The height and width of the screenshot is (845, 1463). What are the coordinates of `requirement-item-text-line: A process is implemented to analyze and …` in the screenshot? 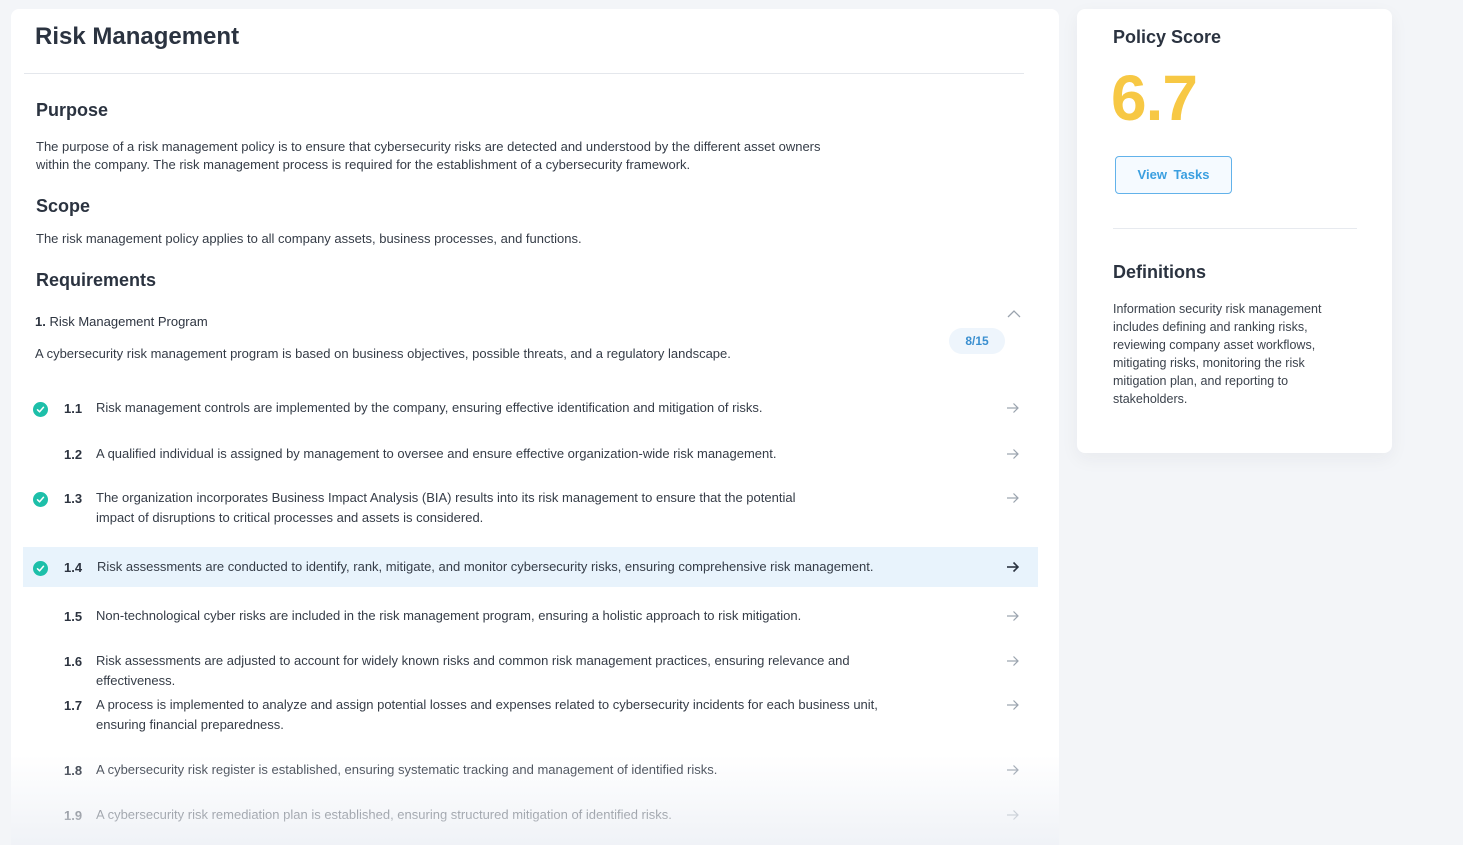 It's located at (487, 704).